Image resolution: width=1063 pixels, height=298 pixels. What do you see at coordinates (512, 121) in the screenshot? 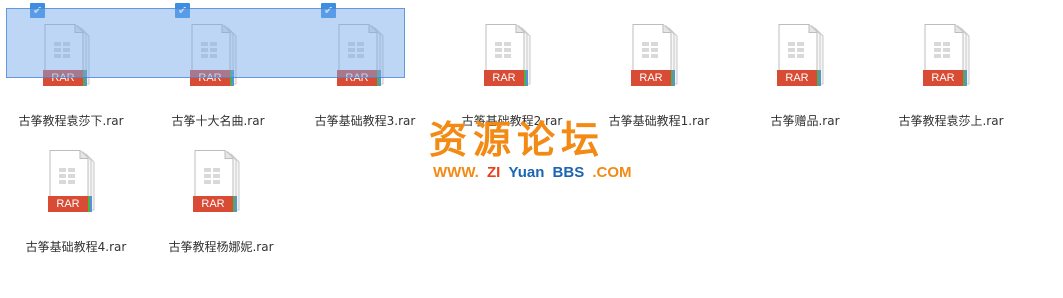
I see `file-name: 古筝基础教程2.rar` at bounding box center [512, 121].